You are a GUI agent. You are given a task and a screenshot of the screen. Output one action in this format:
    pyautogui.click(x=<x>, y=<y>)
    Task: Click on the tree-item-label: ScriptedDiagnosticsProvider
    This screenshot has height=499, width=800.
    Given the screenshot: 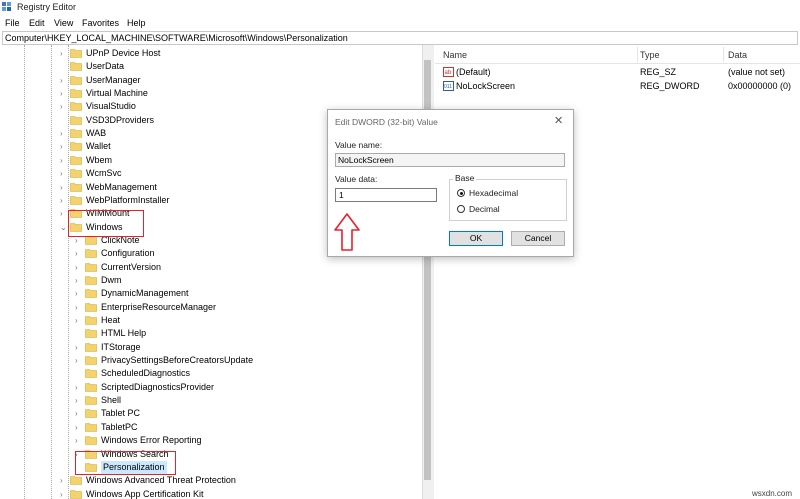 What is the action you would take?
    pyautogui.click(x=158, y=386)
    